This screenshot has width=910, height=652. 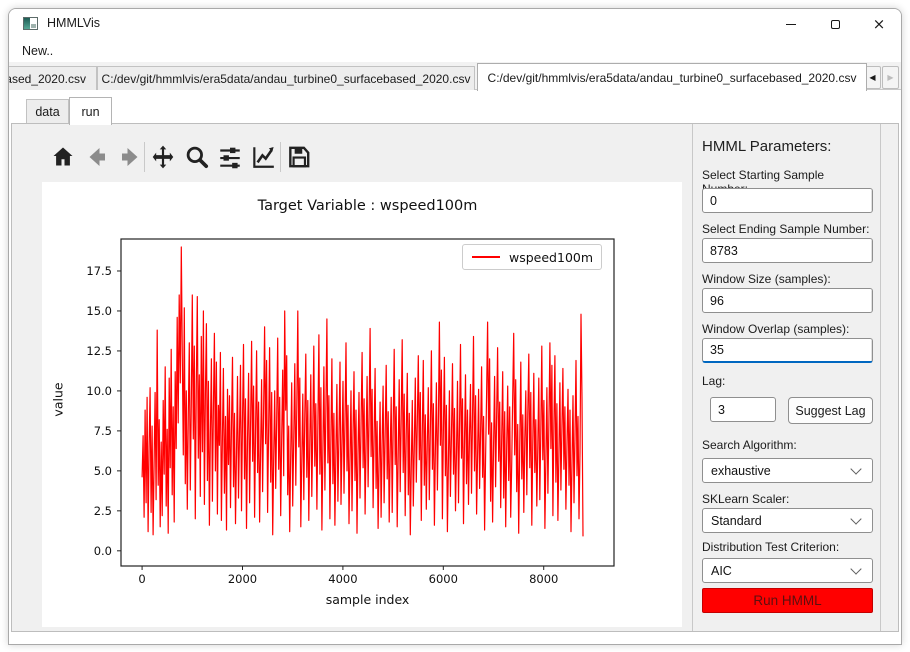 I want to click on search-algorithm-label: Search Algorithm:, so click(x=749, y=445).